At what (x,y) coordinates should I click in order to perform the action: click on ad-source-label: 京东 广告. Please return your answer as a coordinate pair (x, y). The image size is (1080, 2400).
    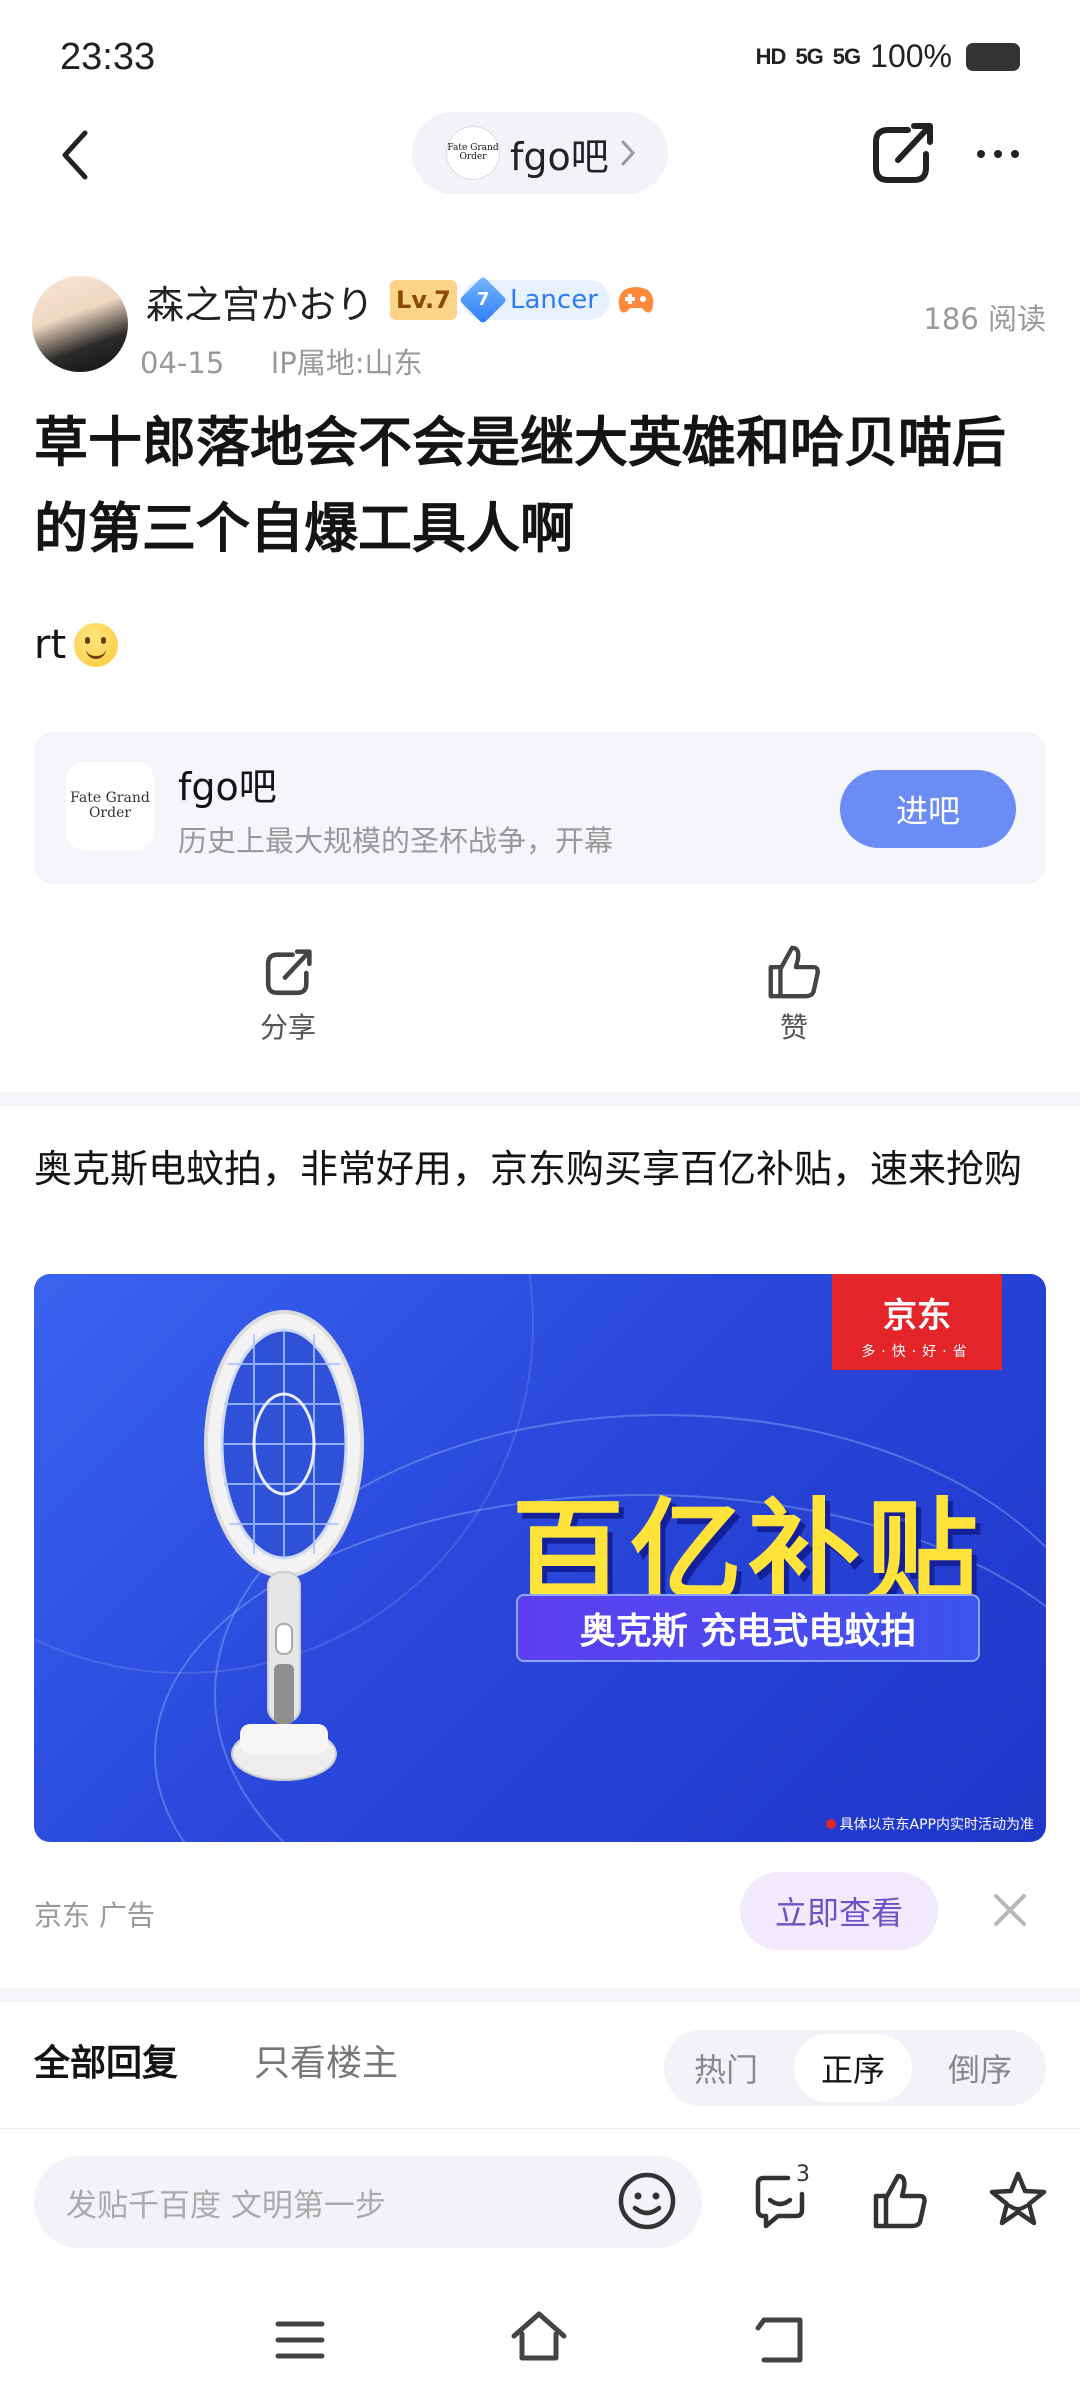
    Looking at the image, I should click on (94, 1915).